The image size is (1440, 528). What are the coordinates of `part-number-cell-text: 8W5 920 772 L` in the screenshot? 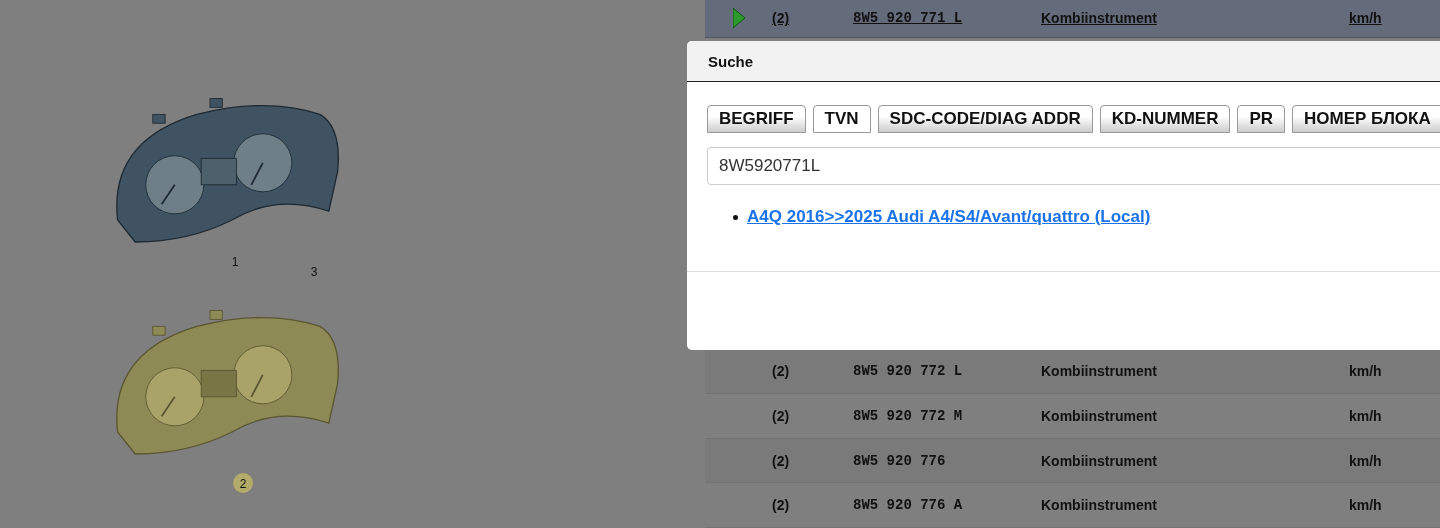 It's located at (908, 371).